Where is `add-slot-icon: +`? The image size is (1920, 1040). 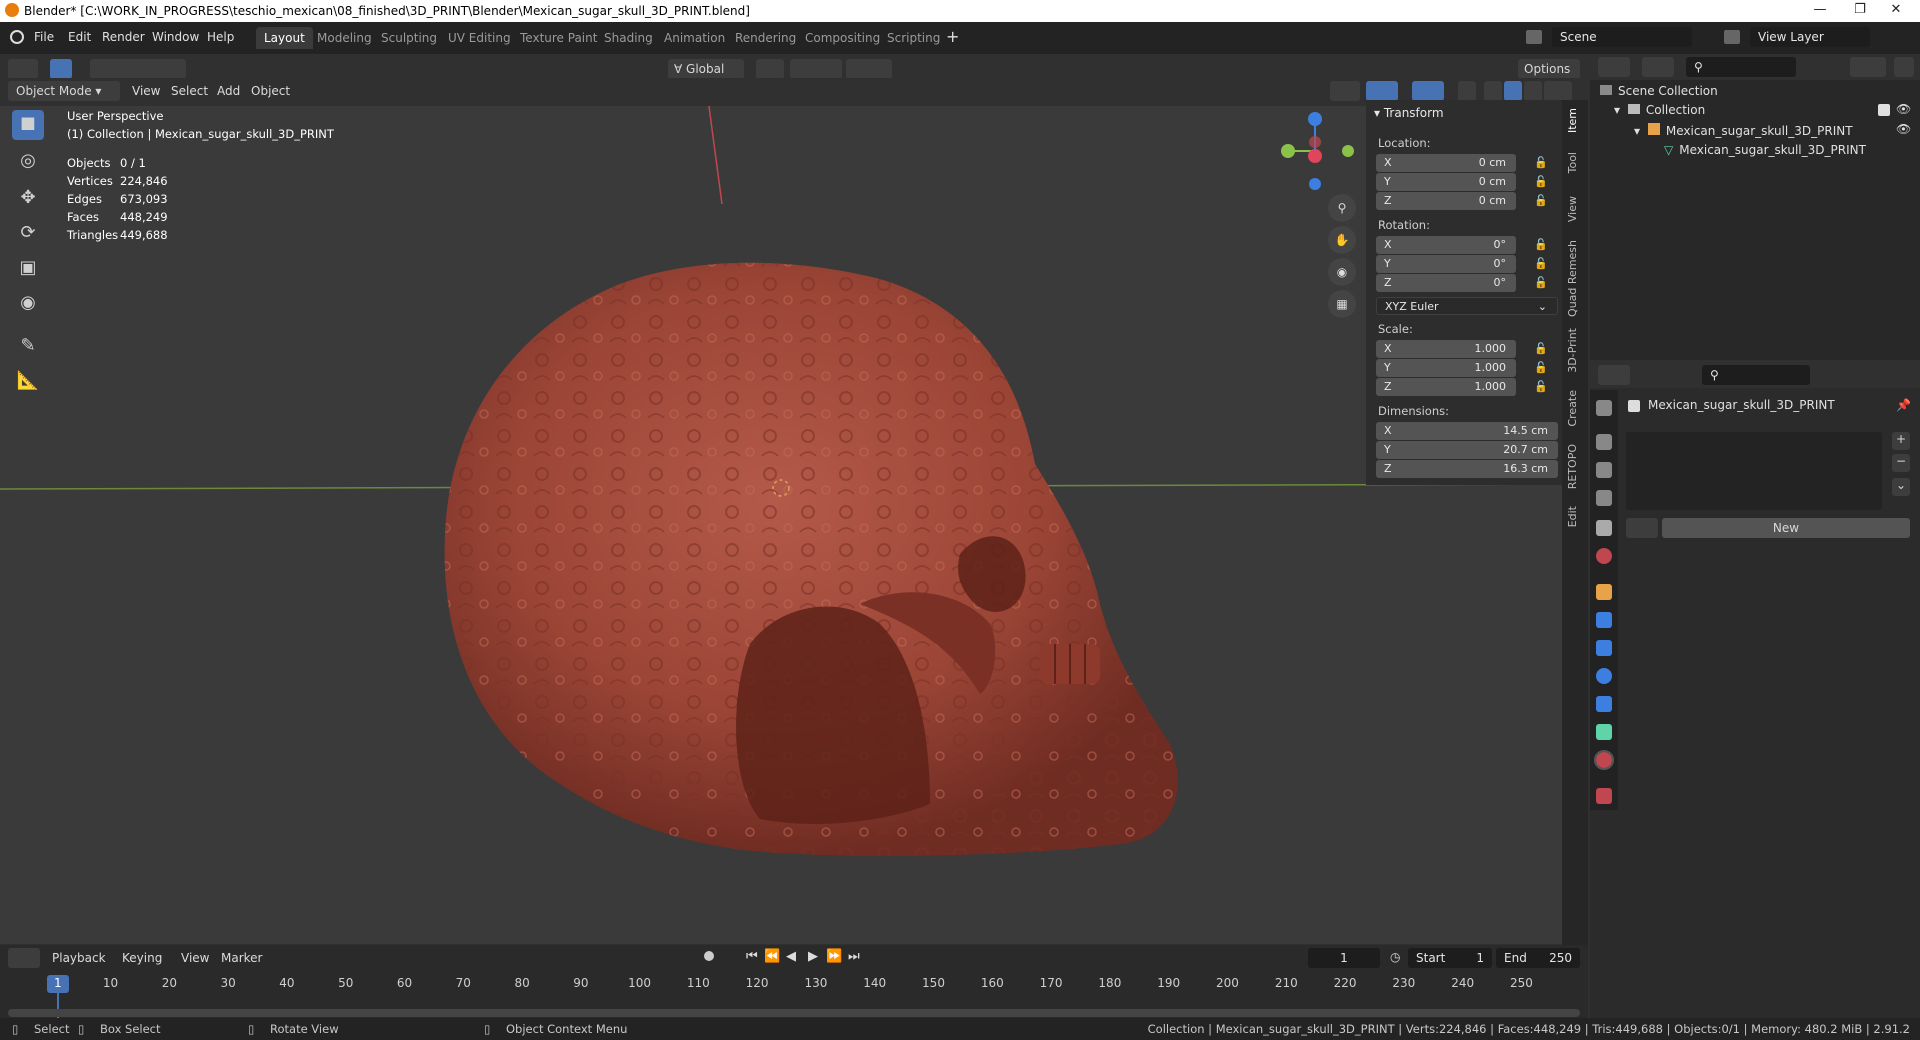
add-slot-icon: + is located at coordinates (1901, 441).